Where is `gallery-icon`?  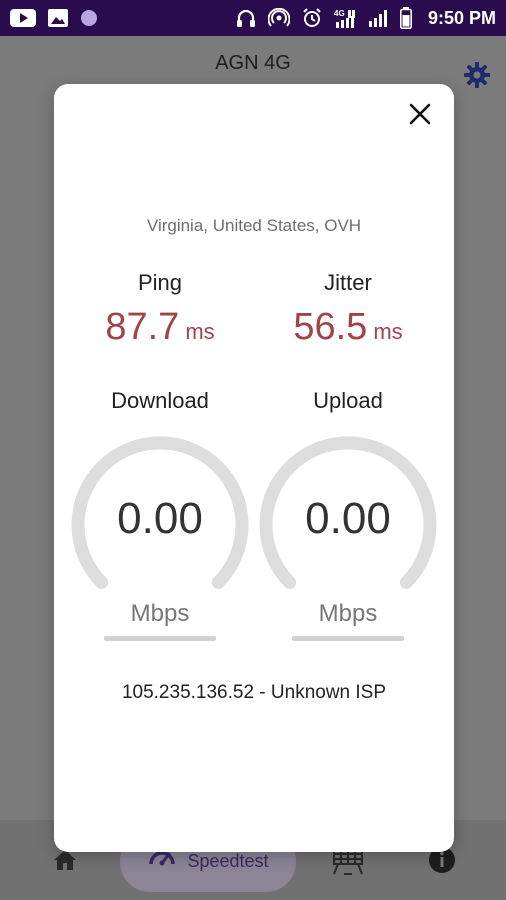
gallery-icon is located at coordinates (58, 18).